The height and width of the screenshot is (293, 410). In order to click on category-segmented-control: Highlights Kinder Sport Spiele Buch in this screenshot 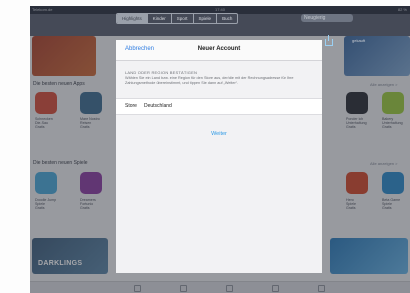, I will do `click(177, 18)`.